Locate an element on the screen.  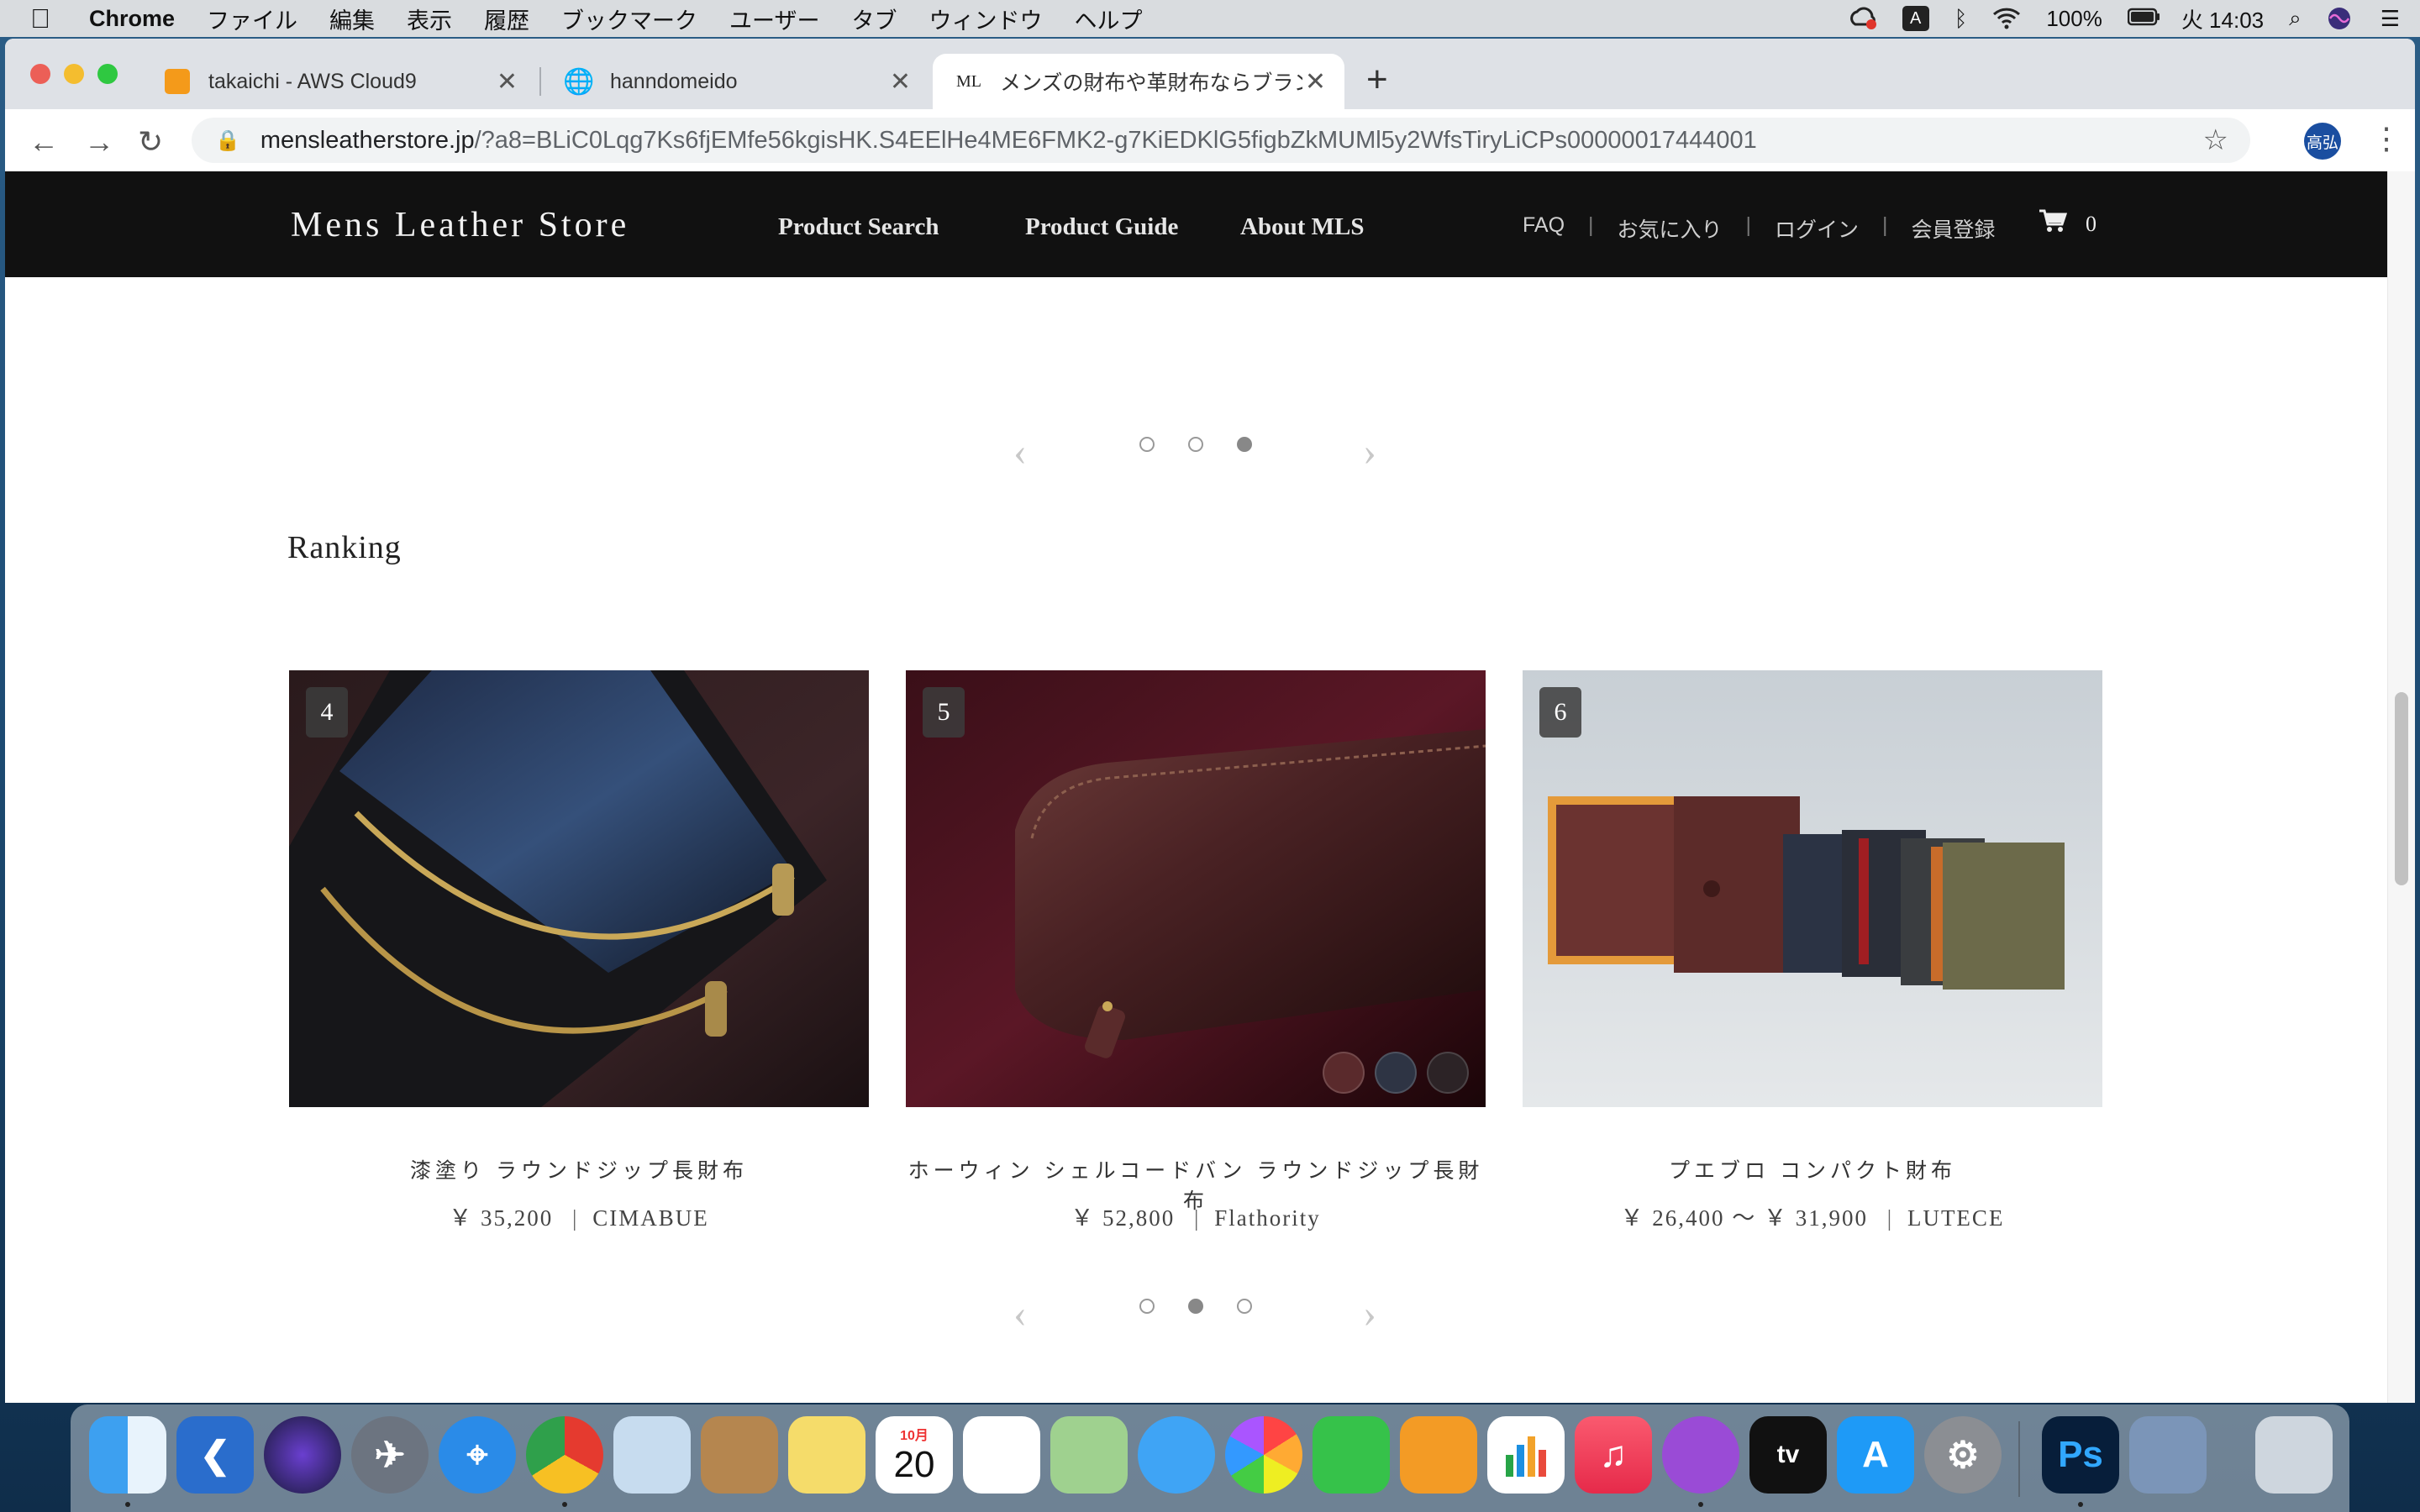
tab-hanndomeido: 🌐 hanndomeido ✕ is located at coordinates (736, 81).